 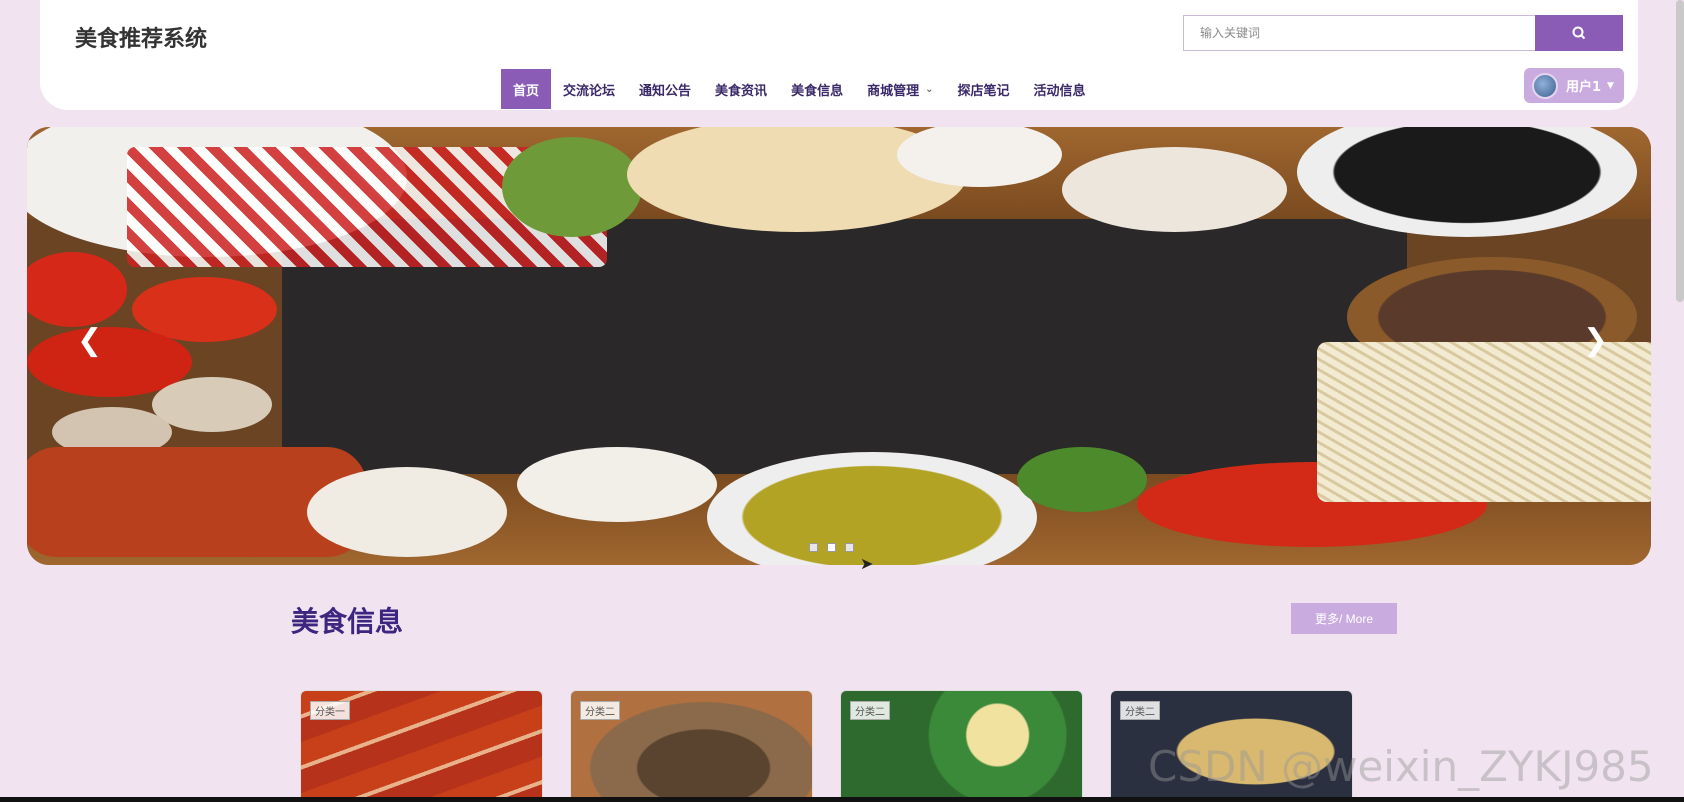 What do you see at coordinates (141, 39) in the screenshot?
I see `site-title: 美食推荐系统` at bounding box center [141, 39].